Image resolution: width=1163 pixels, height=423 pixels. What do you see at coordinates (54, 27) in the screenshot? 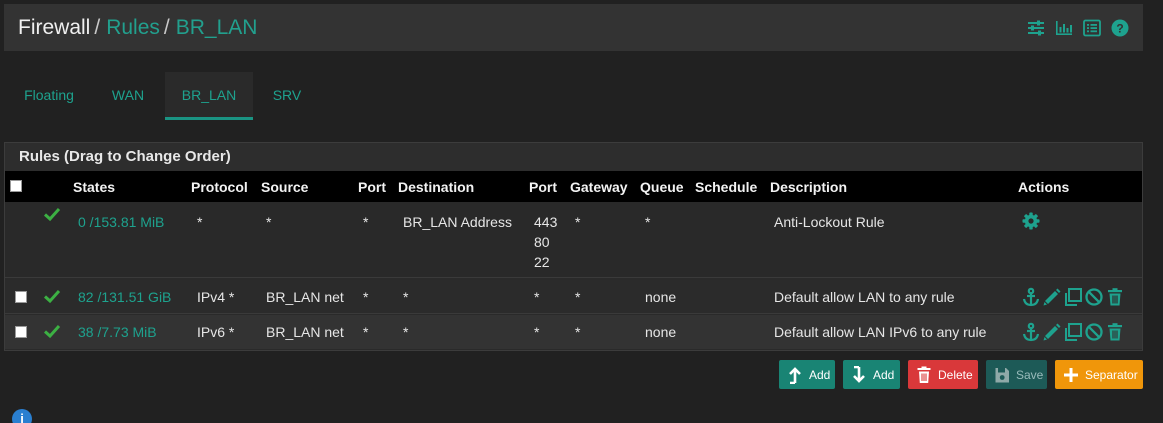
I see `breadcrumb-firewall: Firewall` at bounding box center [54, 27].